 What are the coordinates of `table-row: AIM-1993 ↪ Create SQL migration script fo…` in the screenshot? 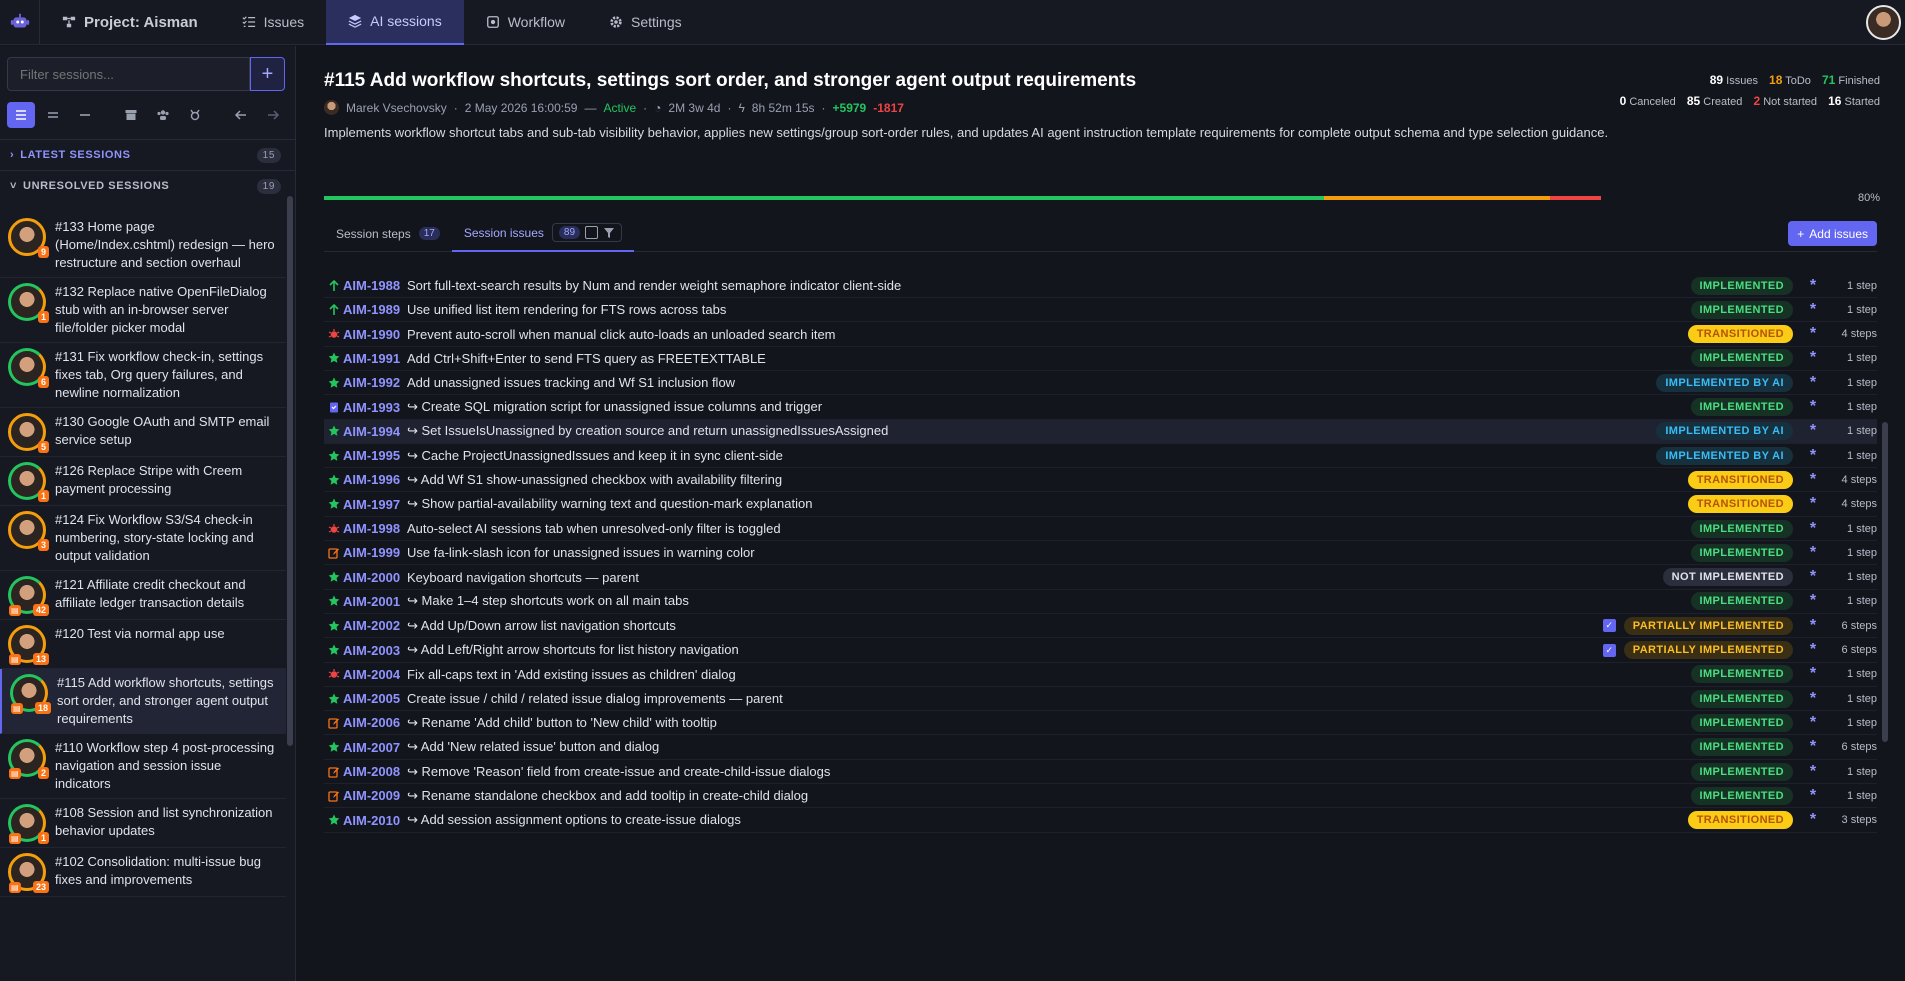 It's located at (1100, 408).